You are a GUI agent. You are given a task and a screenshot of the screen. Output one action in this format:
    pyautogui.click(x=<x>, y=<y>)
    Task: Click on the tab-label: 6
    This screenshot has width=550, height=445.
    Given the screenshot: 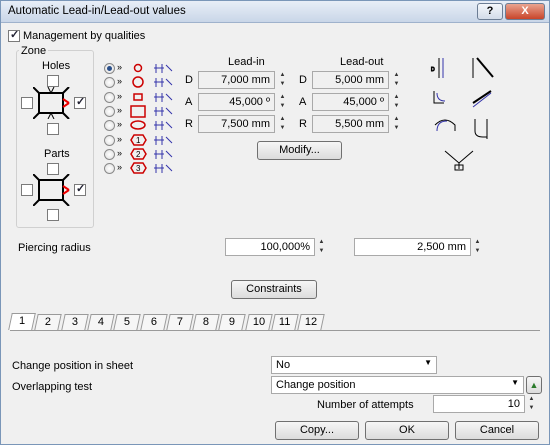 What is the action you would take?
    pyautogui.click(x=153, y=322)
    